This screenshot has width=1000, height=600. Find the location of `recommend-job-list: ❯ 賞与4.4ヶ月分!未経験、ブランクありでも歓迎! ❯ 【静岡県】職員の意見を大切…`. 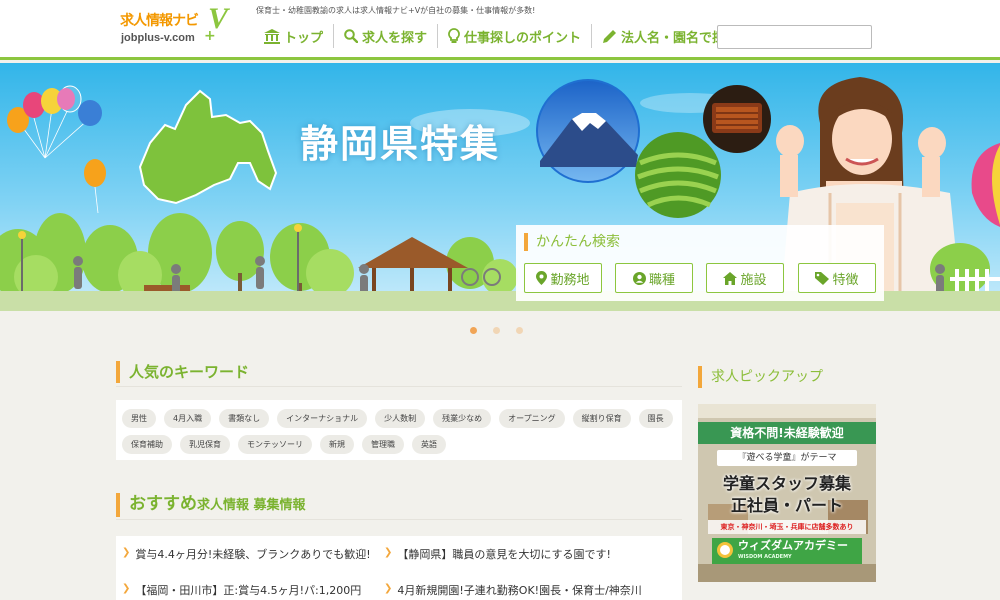

recommend-job-list: ❯ 賞与4.4ヶ月分!未経験、ブランクありでも歓迎! ❯ 【静岡県】職員の意見を大切… is located at coordinates (399, 568).